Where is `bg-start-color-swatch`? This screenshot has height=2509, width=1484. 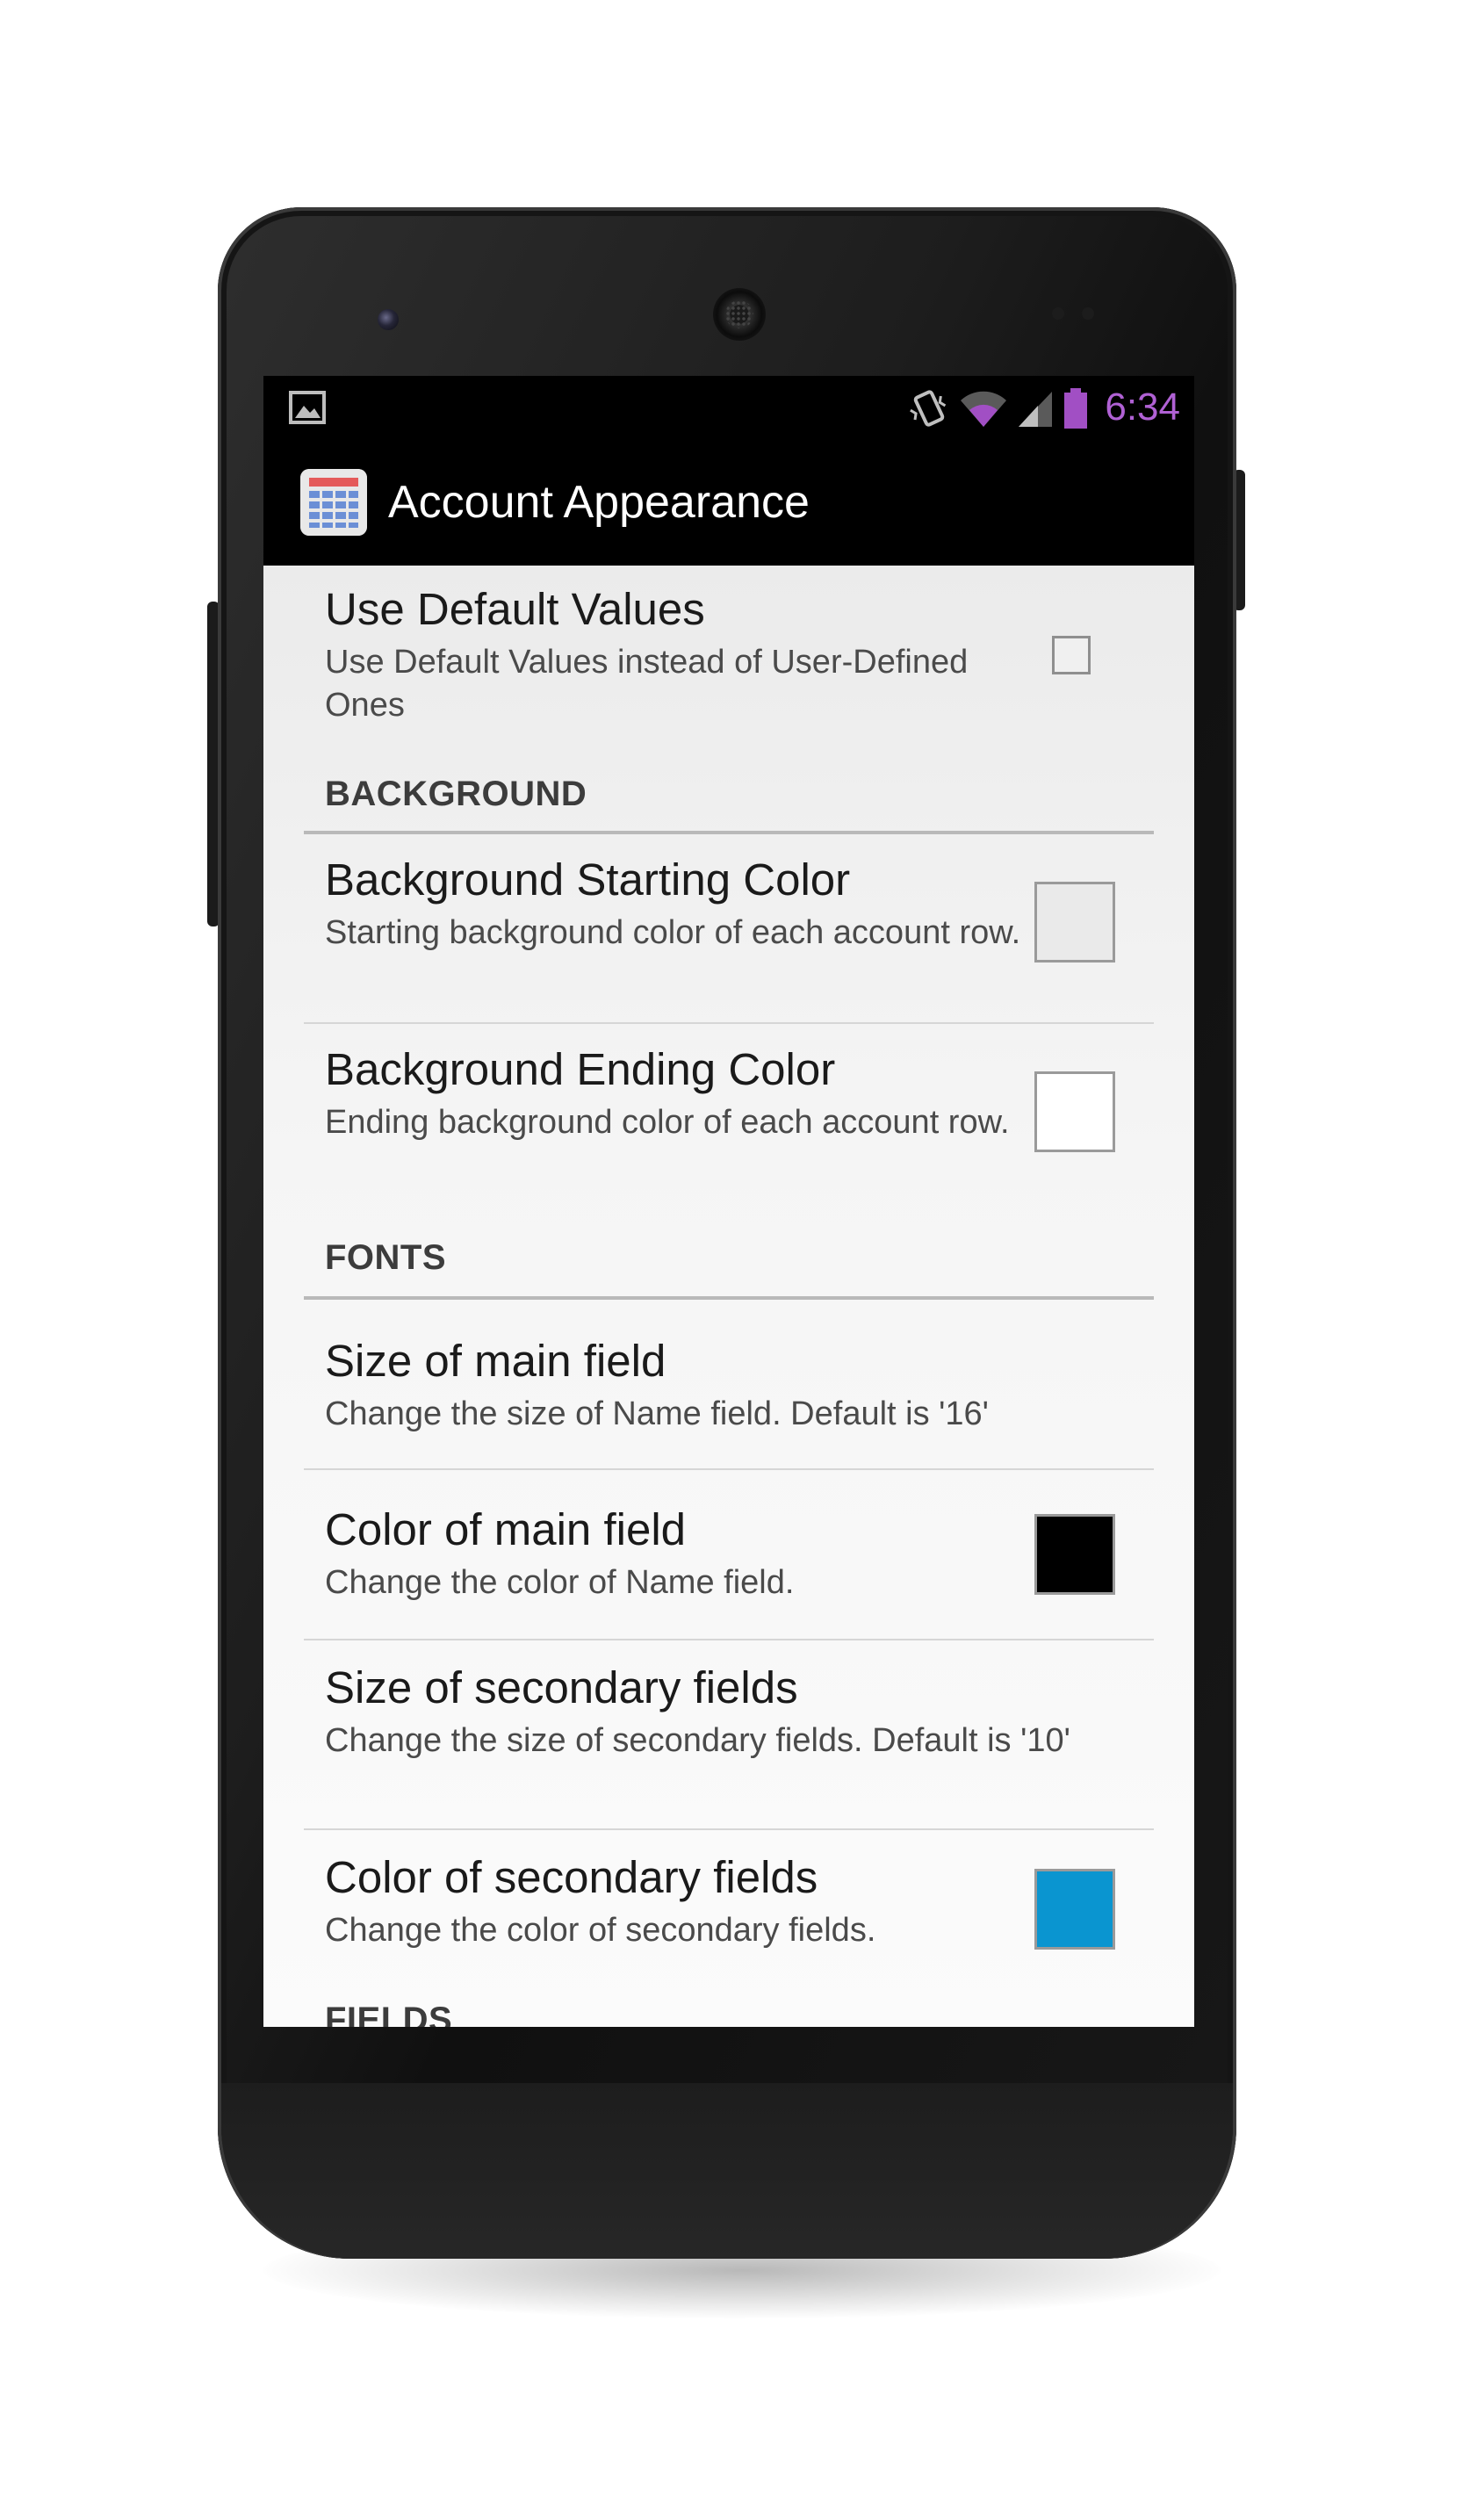
bg-start-color-swatch is located at coordinates (1074, 922).